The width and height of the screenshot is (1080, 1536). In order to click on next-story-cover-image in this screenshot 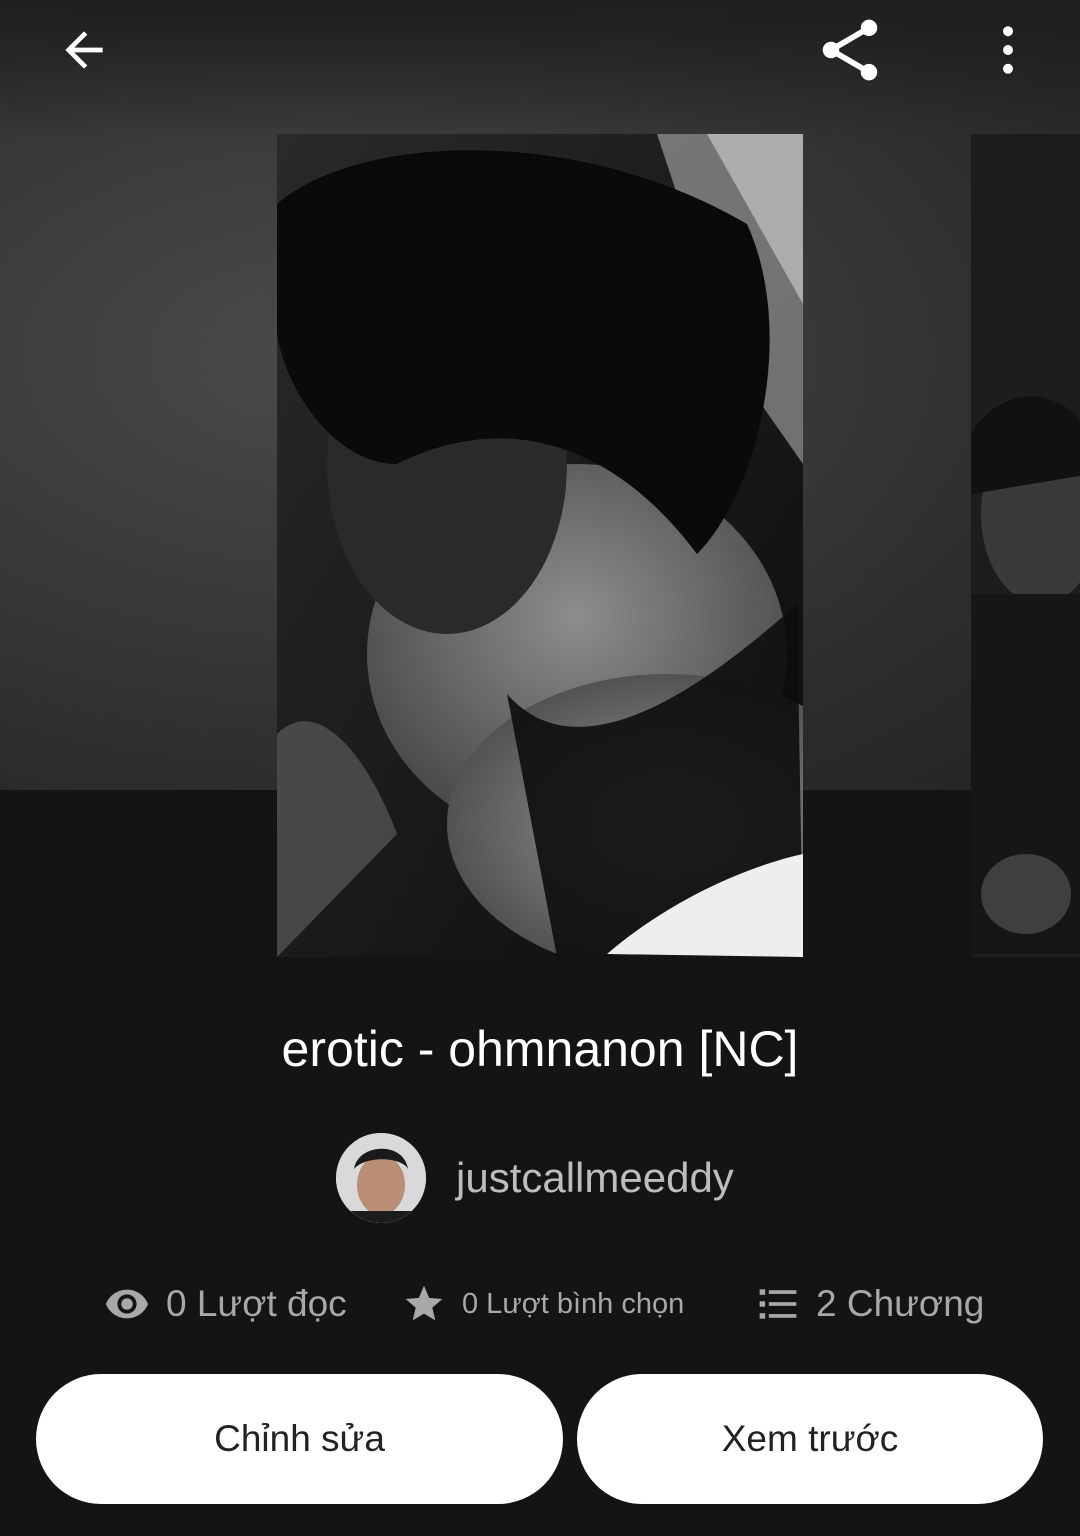, I will do `click(1025, 545)`.